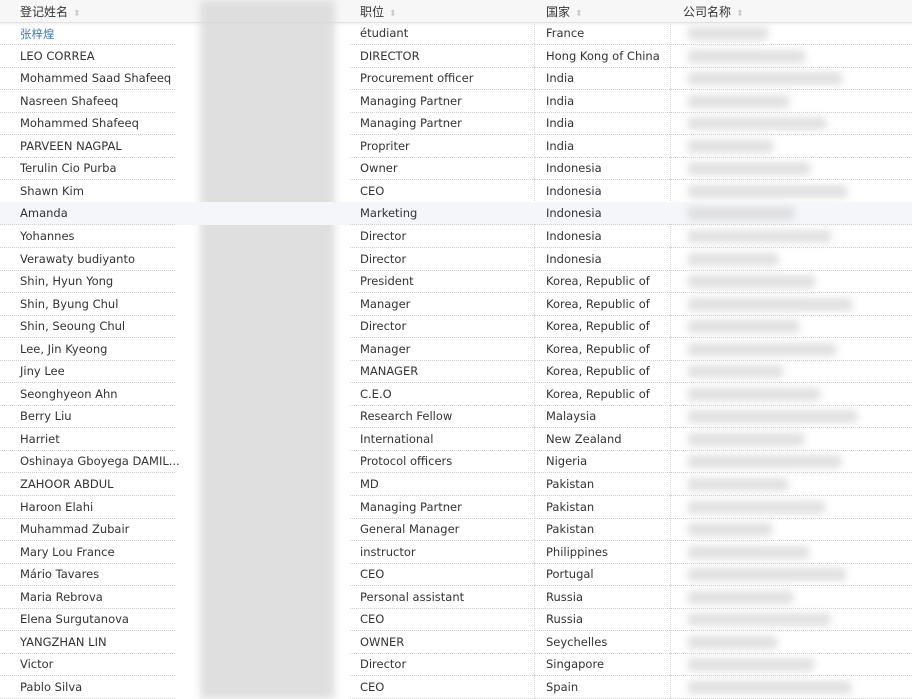 The width and height of the screenshot is (912, 699). What do you see at coordinates (456, 191) in the screenshot?
I see `table-row: Shawn Kim CEO Indonesia` at bounding box center [456, 191].